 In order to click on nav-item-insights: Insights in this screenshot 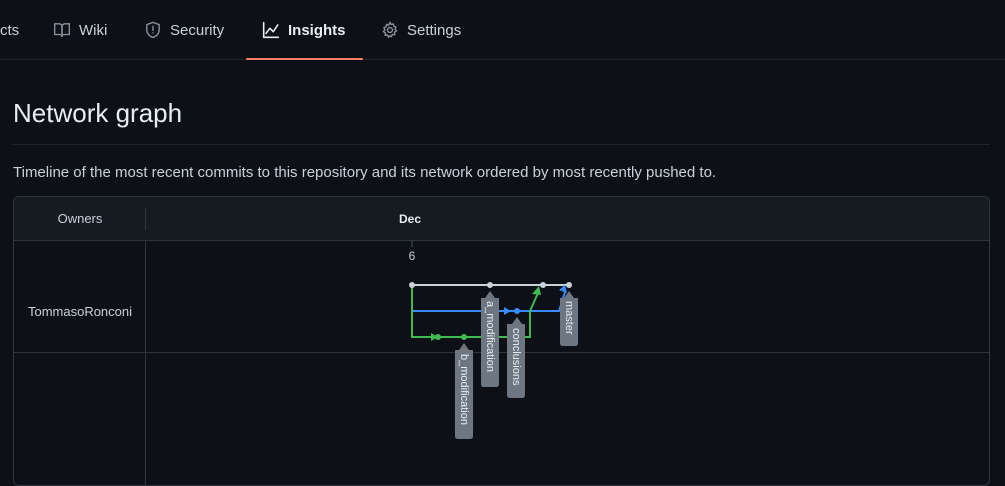, I will do `click(304, 30)`.